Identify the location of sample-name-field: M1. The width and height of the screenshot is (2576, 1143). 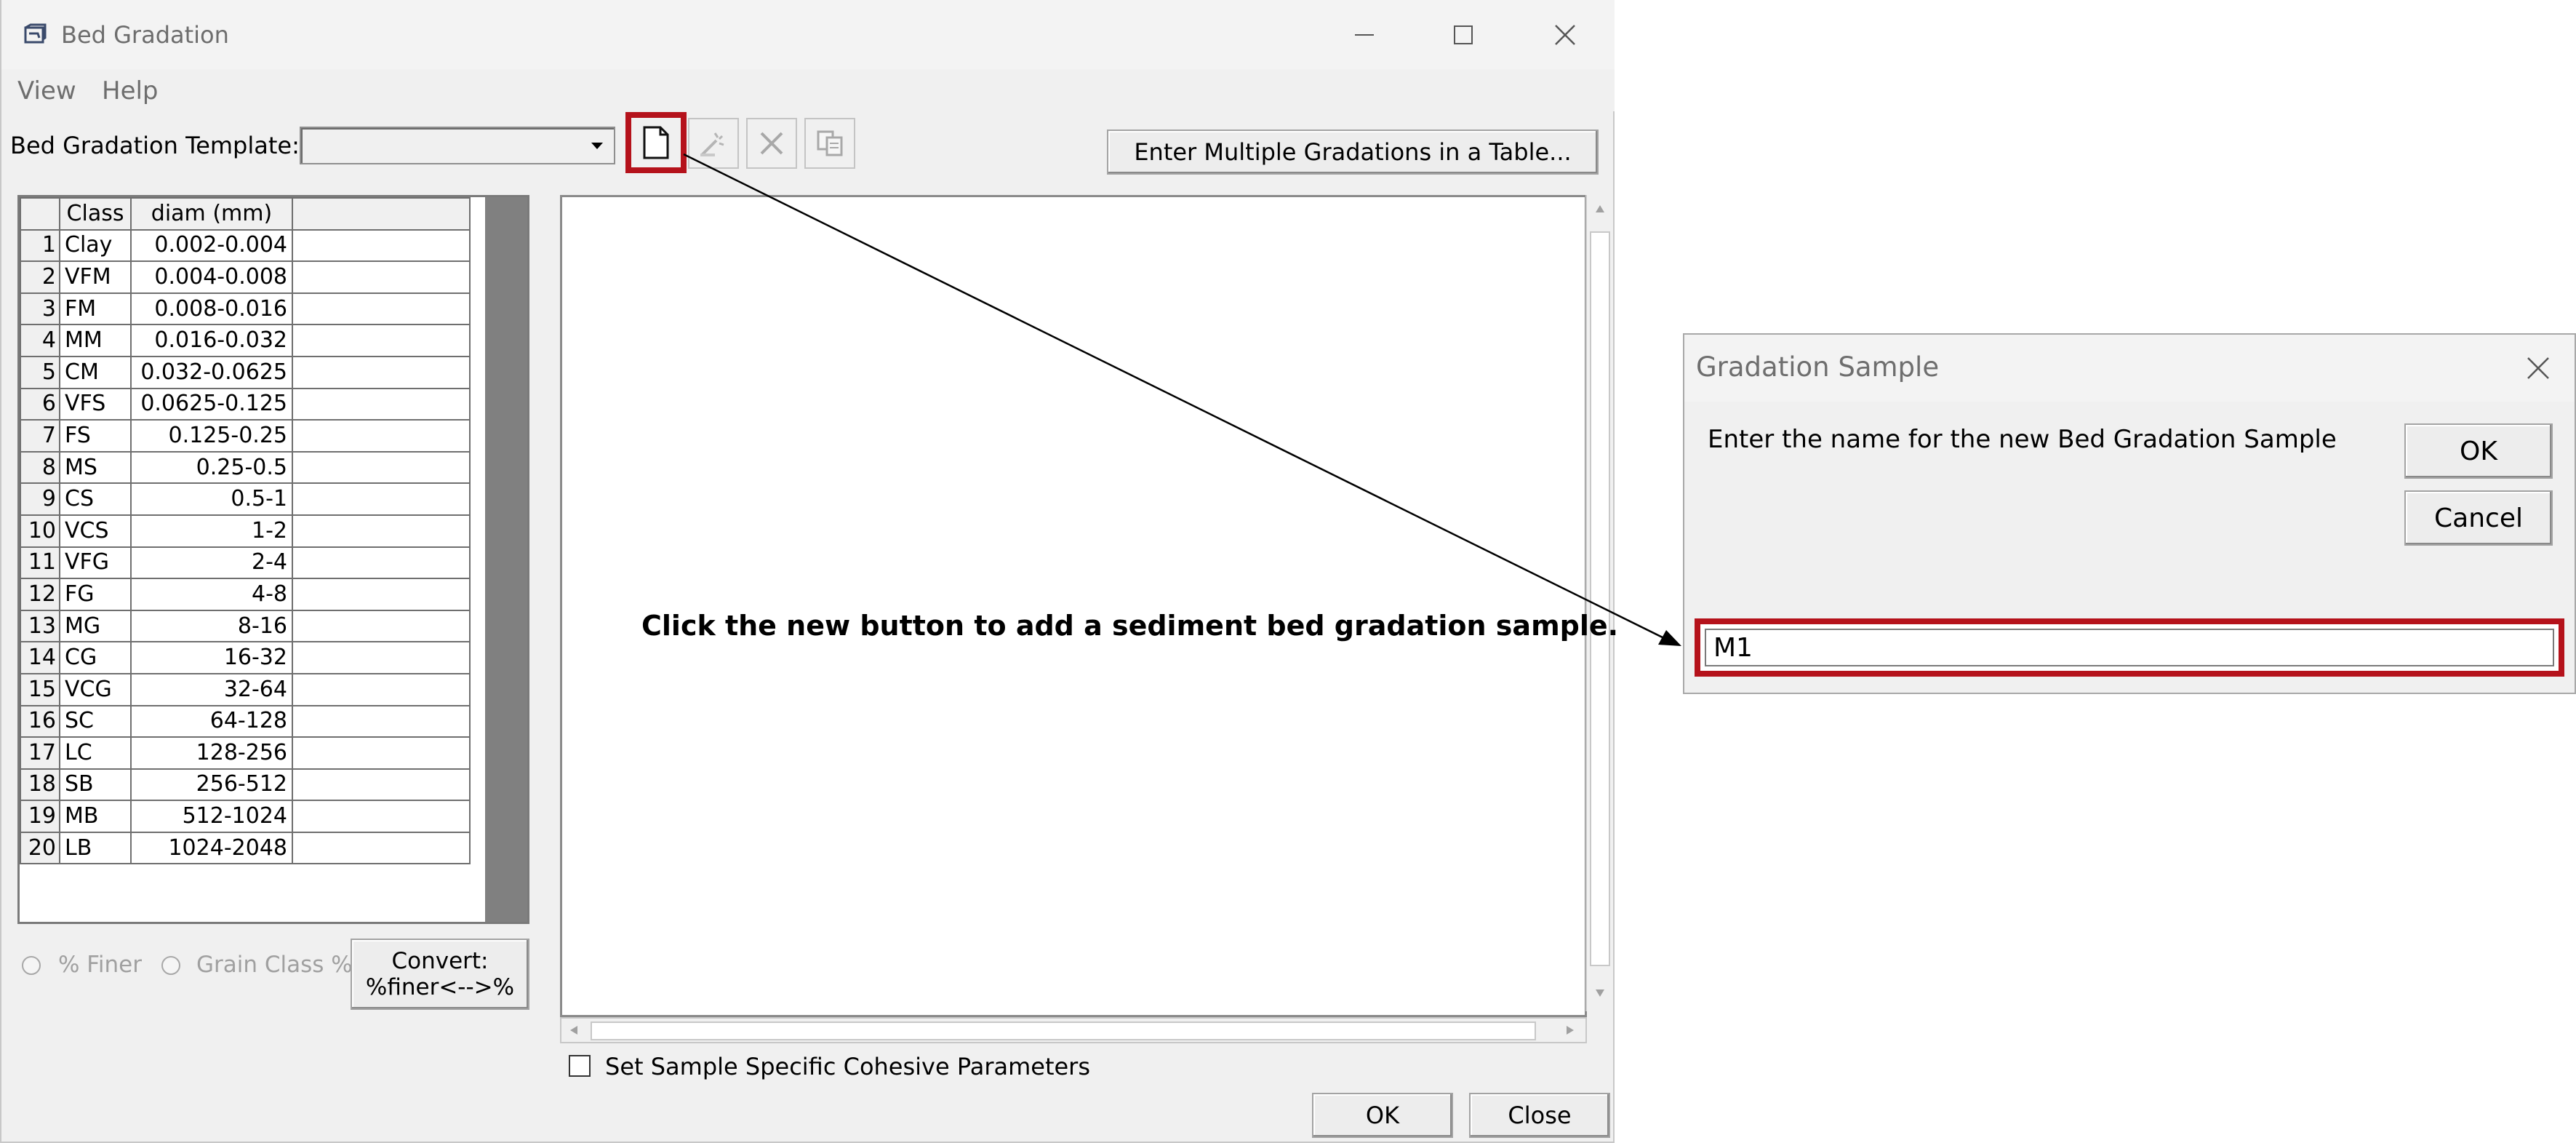
(2129, 647).